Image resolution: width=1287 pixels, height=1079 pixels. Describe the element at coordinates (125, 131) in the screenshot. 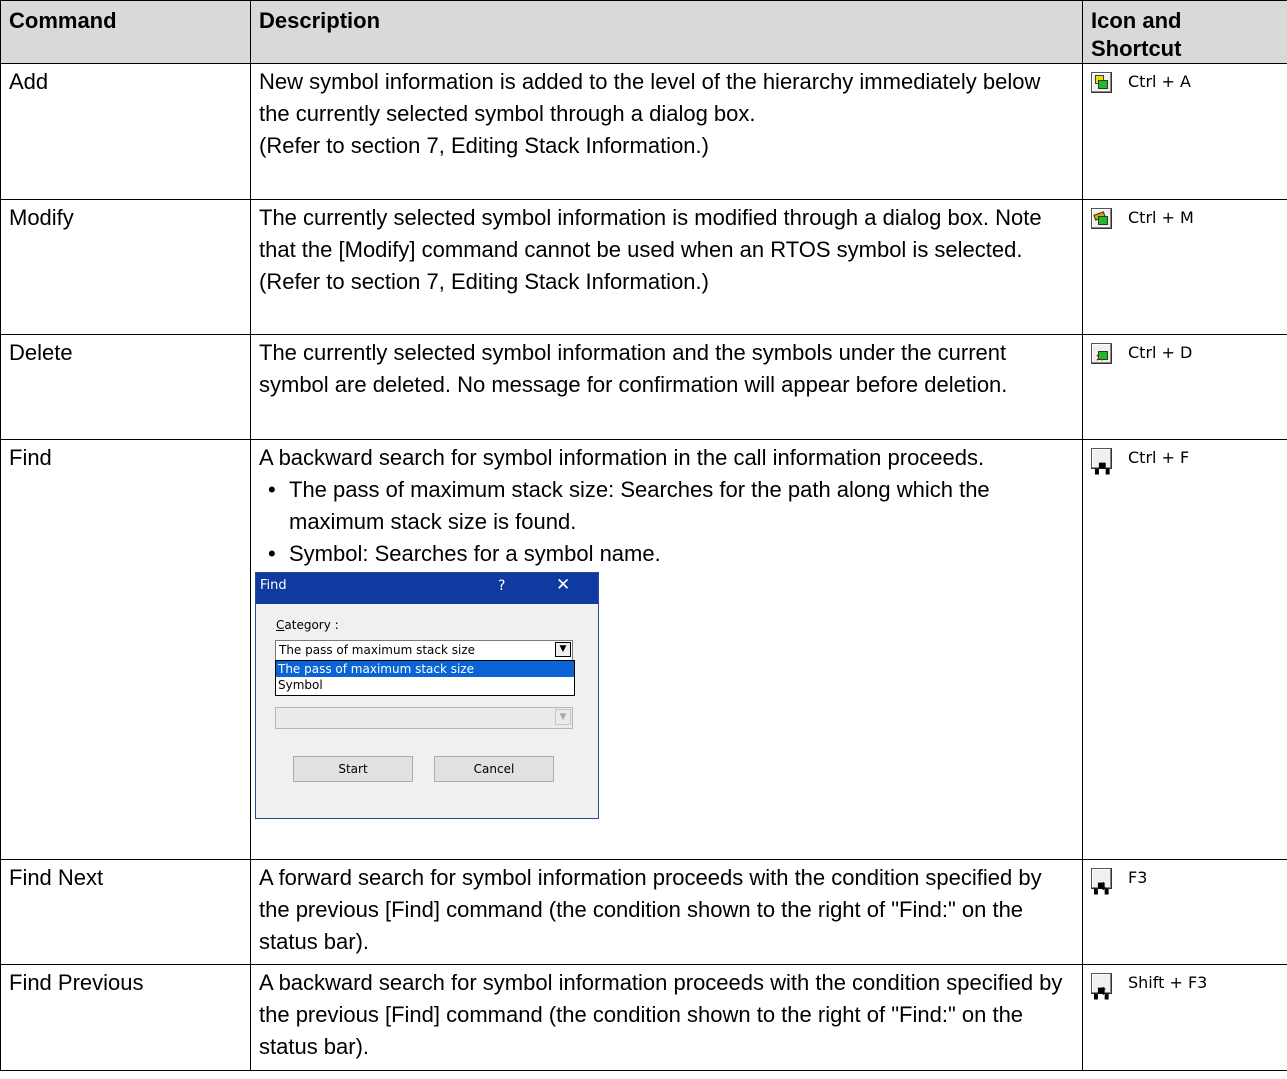

I see `command-cell: Add` at that location.